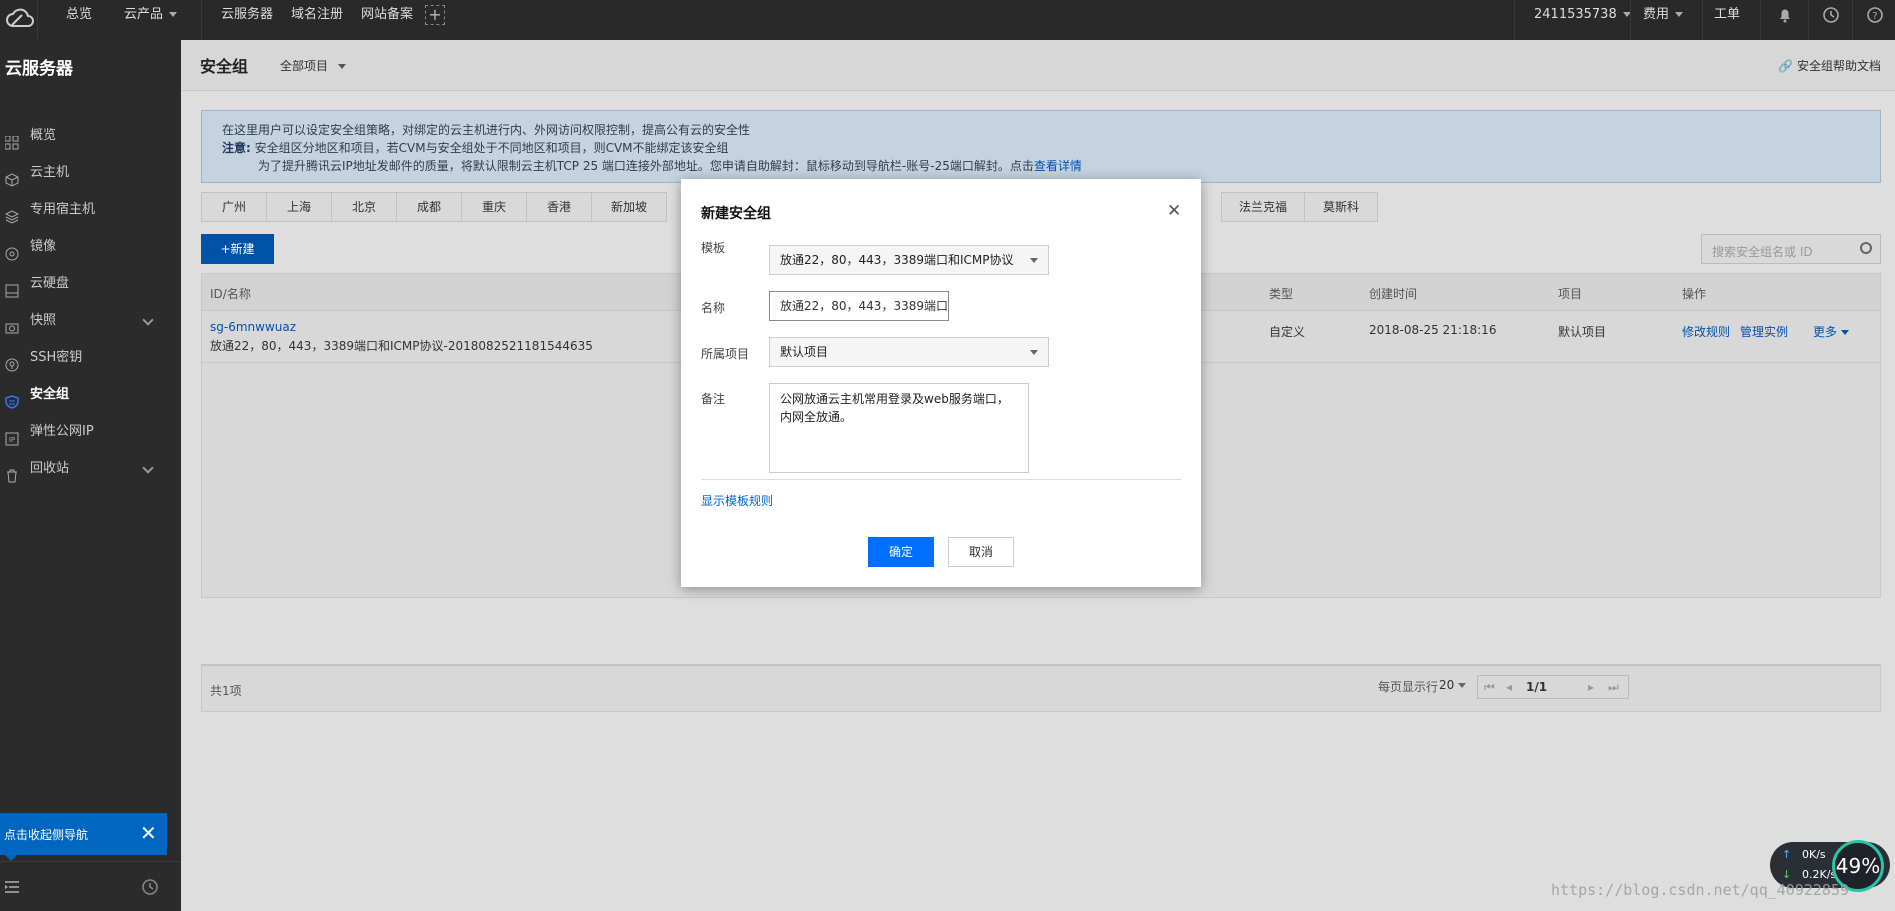 This screenshot has height=911, width=1895. I want to click on nav-icp: 网站备案, so click(387, 20).